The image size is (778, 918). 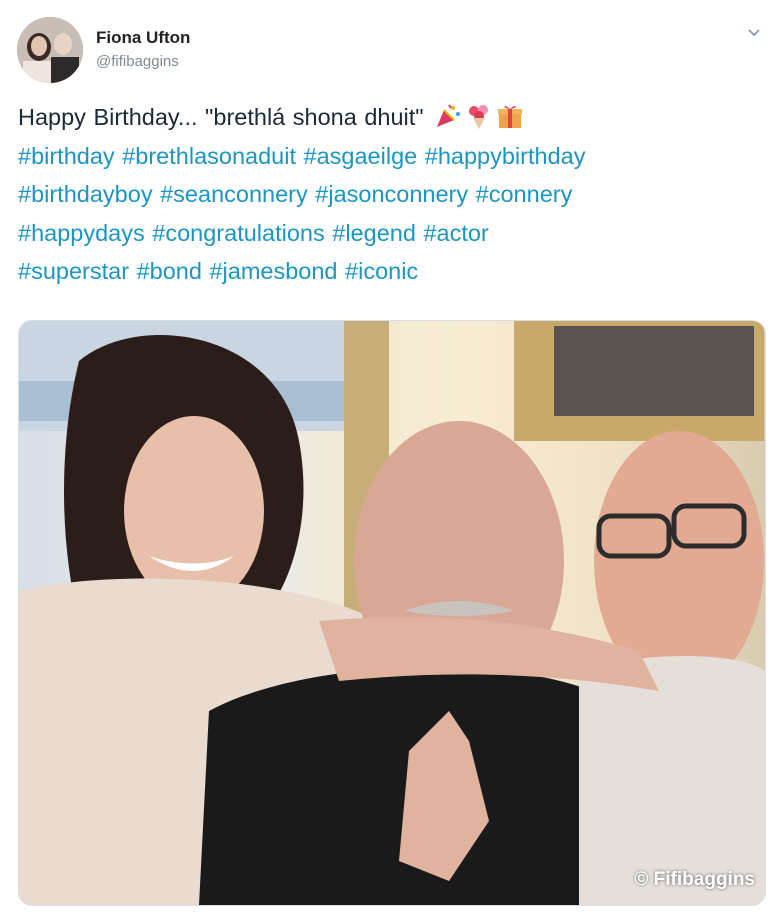 What do you see at coordinates (505, 156) in the screenshot?
I see `hashtag: #happybirthday` at bounding box center [505, 156].